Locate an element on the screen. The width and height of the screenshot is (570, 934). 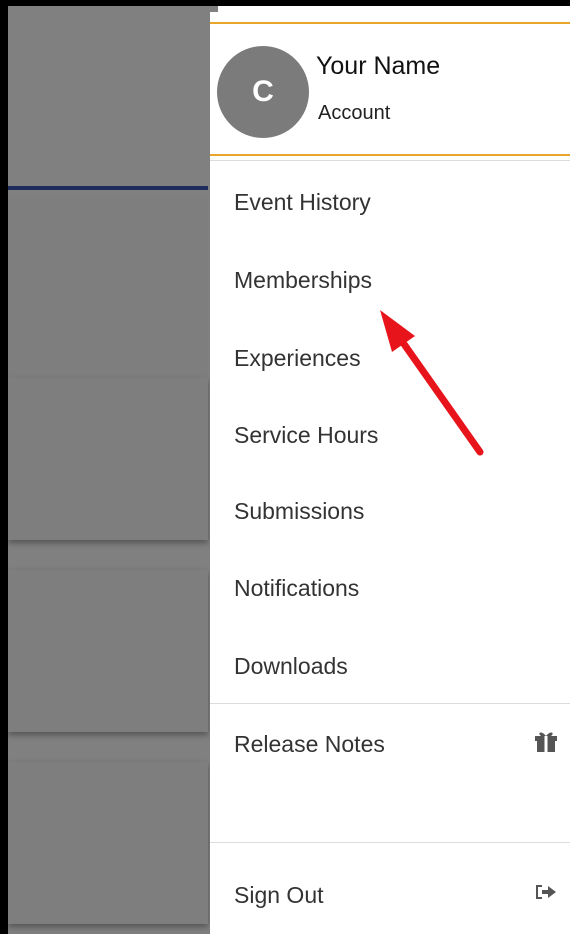
menu-item-label: Memberships is located at coordinates (303, 279).